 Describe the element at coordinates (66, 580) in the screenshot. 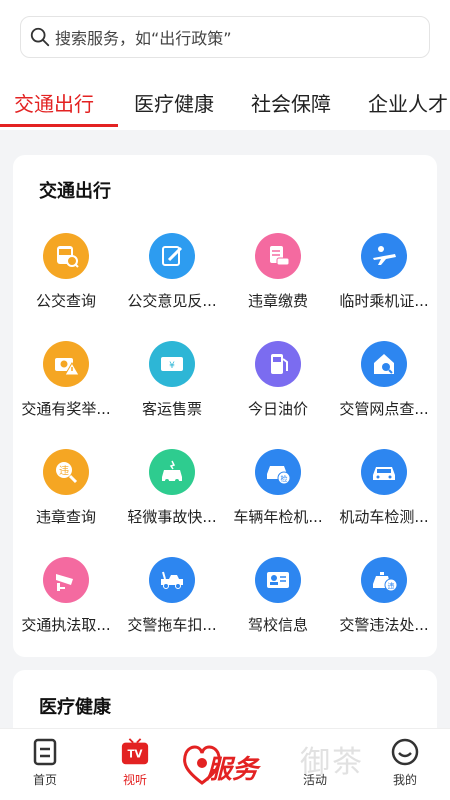

I see `cctv-camera-icon` at that location.